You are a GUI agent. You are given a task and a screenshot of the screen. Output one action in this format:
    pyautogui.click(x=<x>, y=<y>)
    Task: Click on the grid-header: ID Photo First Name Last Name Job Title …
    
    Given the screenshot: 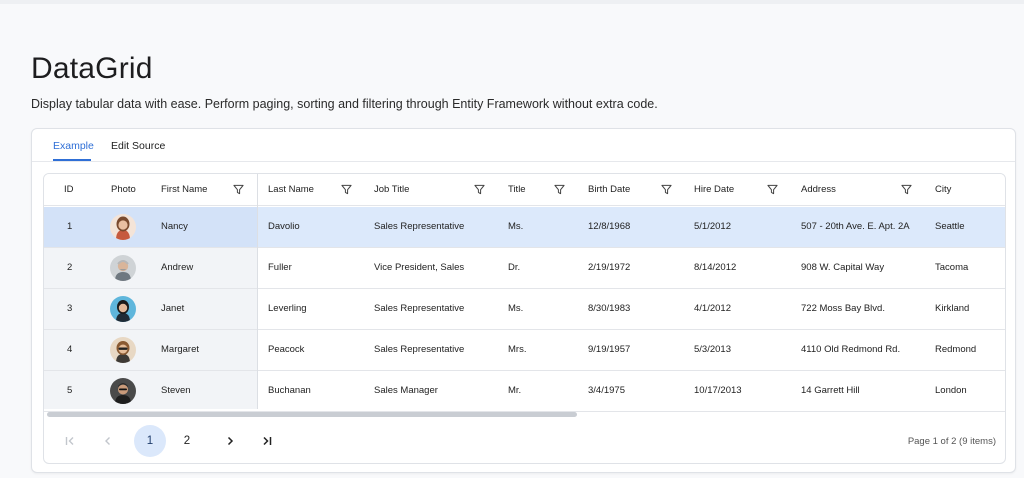 What is the action you would take?
    pyautogui.click(x=524, y=190)
    